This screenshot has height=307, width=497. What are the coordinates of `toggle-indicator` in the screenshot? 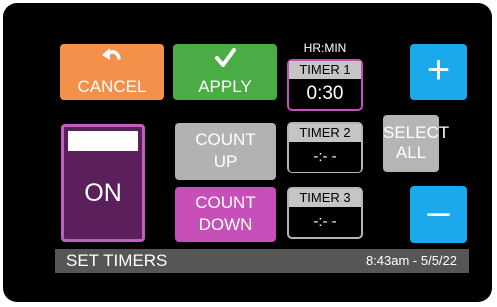 It's located at (103, 141).